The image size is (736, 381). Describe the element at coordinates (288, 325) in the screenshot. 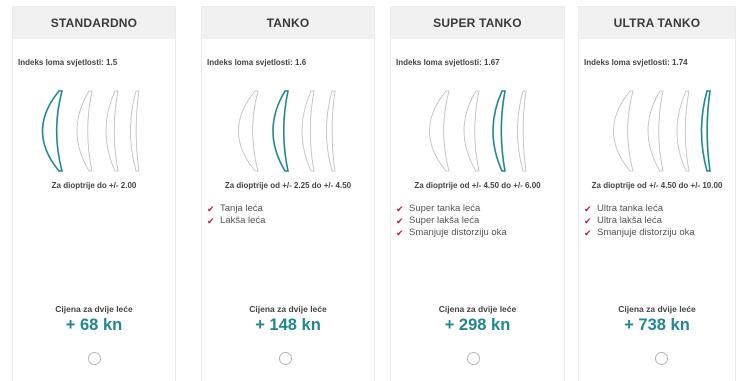

I see `price-value: + 148 kn` at that location.